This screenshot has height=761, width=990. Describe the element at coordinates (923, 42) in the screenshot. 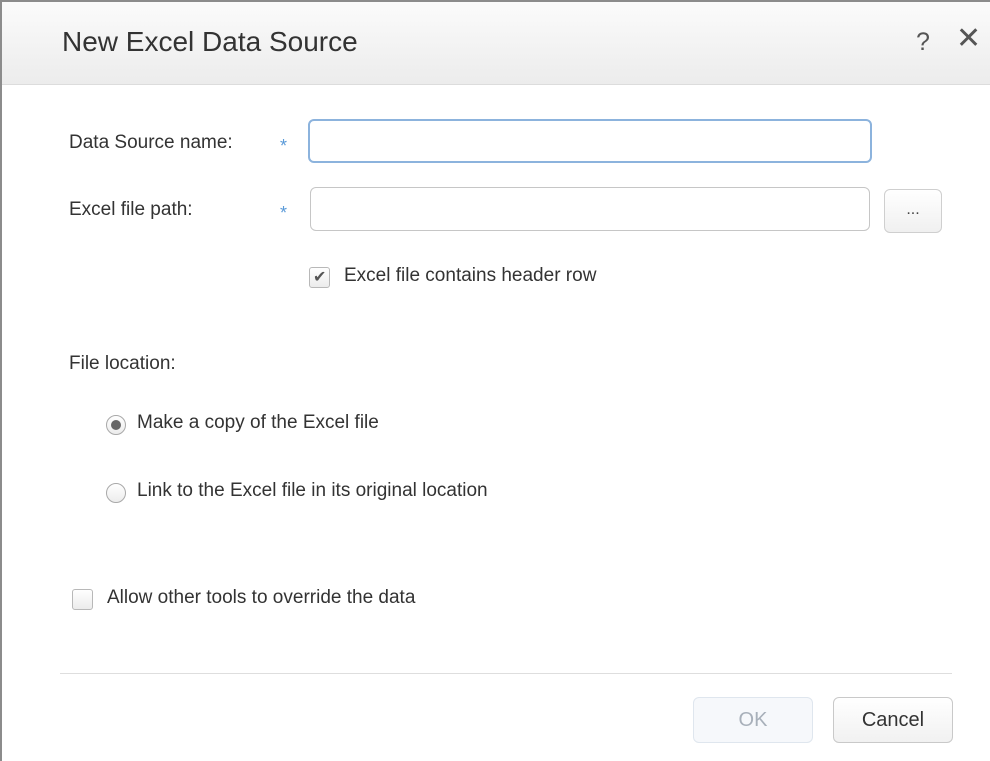

I see `help-icon: ?` at that location.